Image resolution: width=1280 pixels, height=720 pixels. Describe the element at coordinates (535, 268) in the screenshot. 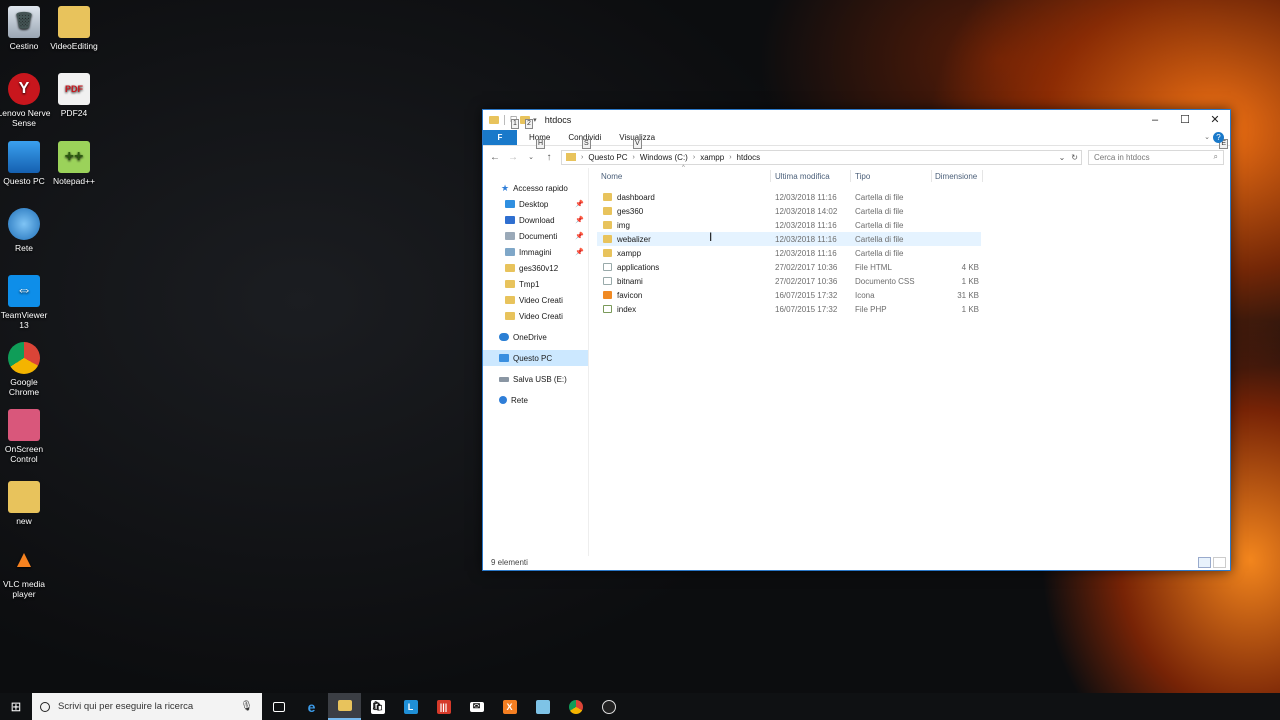

I see `nav-ges360v12: ges360v12` at that location.